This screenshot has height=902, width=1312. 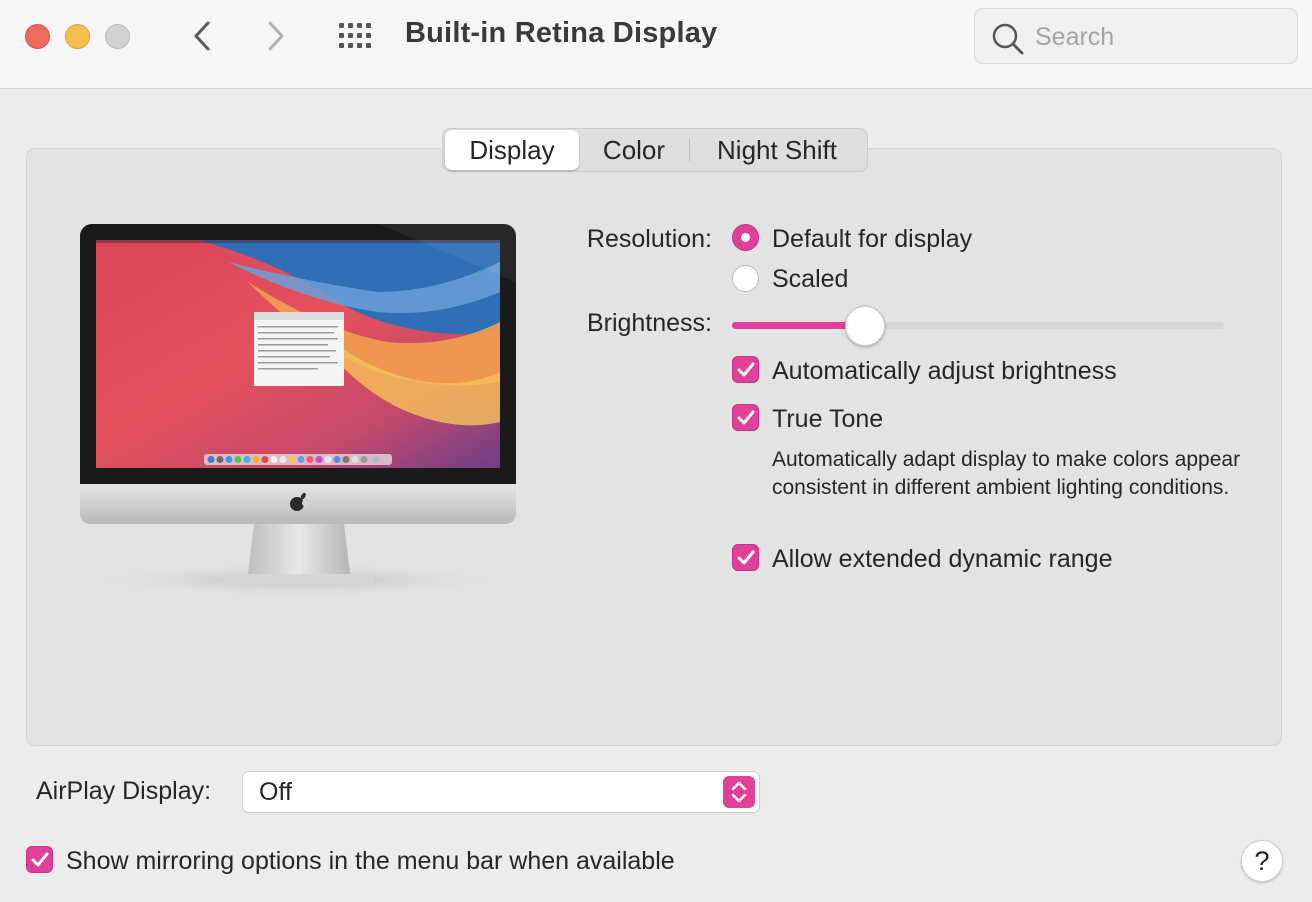 What do you see at coordinates (512, 150) in the screenshot?
I see `tab-display: Display` at bounding box center [512, 150].